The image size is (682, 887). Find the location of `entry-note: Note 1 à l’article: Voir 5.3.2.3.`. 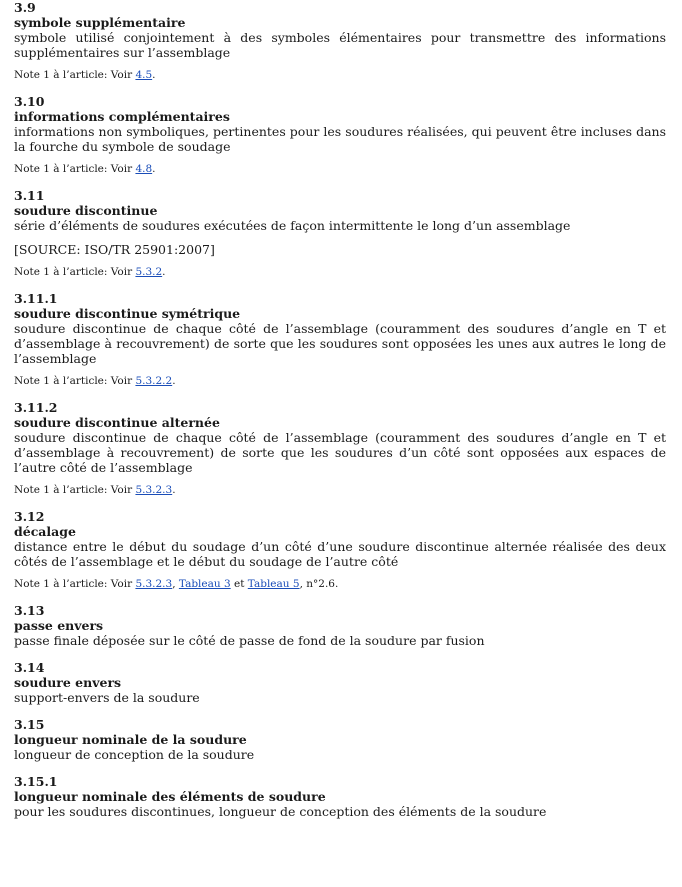

entry-note: Note 1 à l’article: Voir 5.3.2.3. is located at coordinates (340, 490).